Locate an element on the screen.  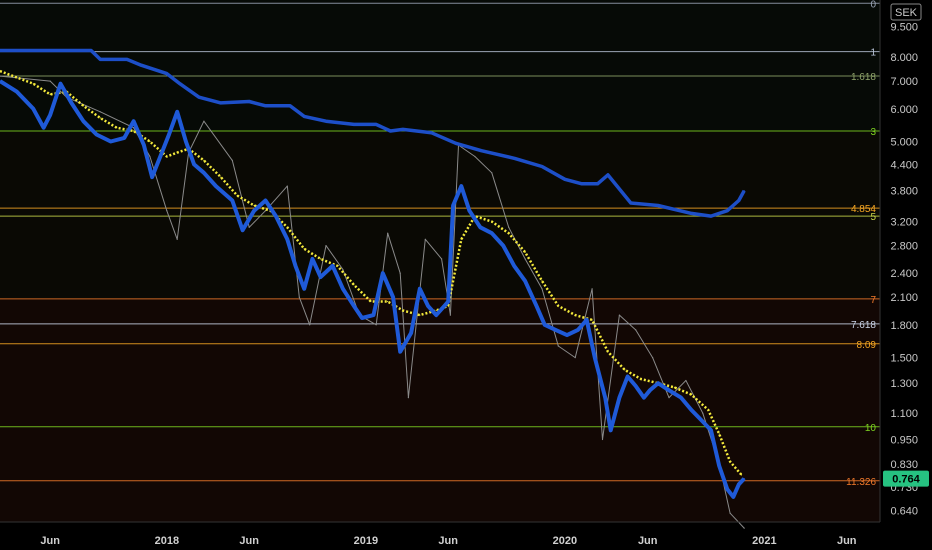
y-tick-label: 3.800 is located at coordinates (904, 192).